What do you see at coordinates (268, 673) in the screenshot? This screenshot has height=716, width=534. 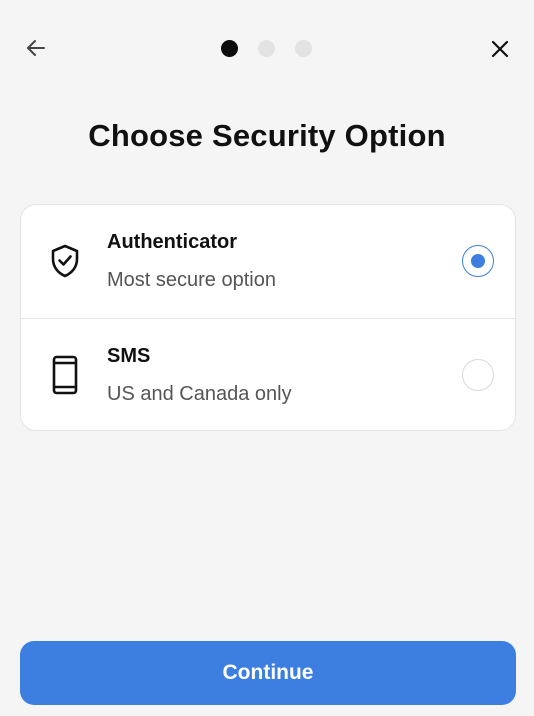 I see `continue-button: Continue` at bounding box center [268, 673].